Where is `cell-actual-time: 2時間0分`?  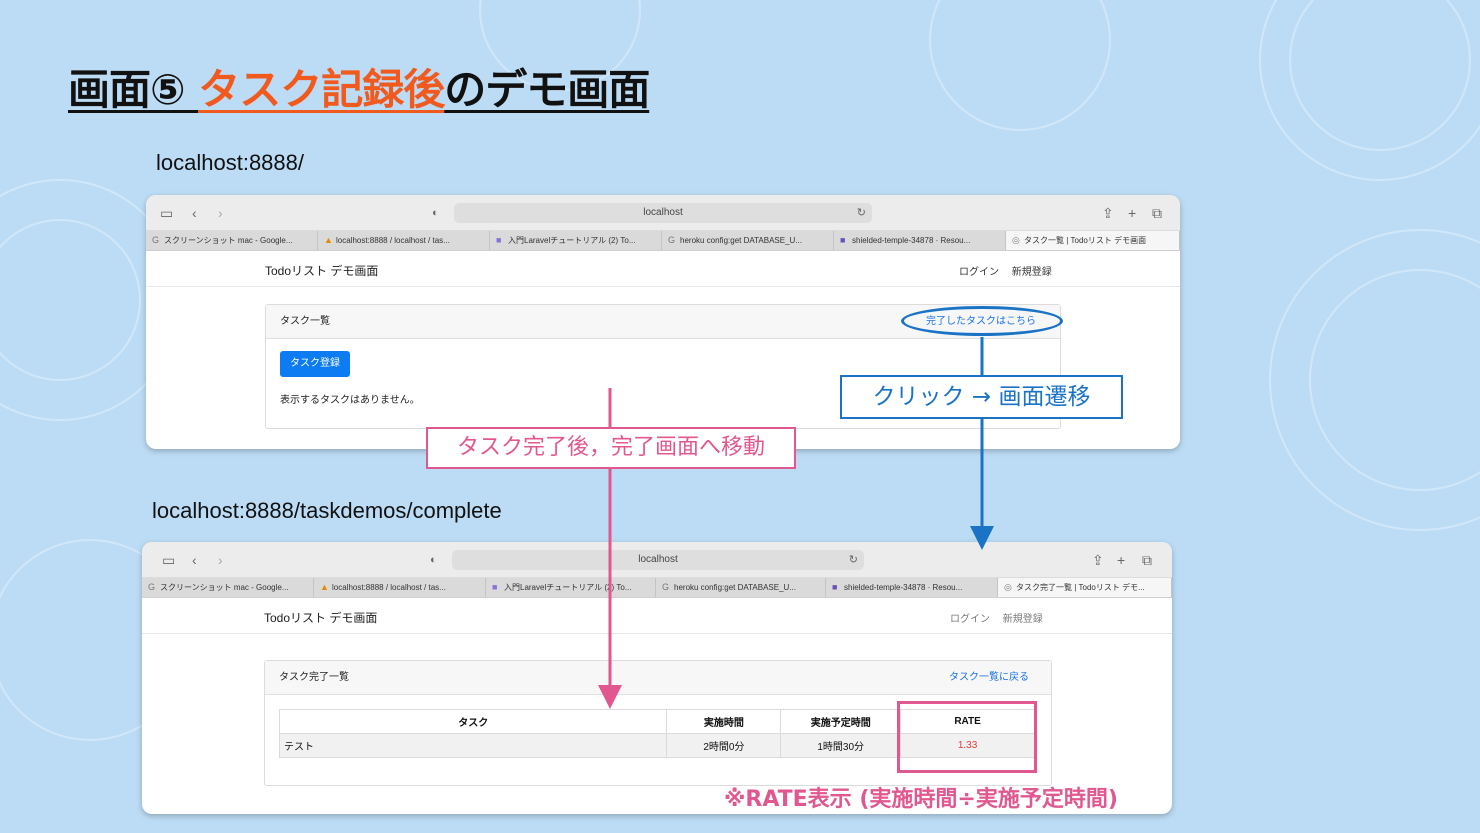 cell-actual-time: 2時間0分 is located at coordinates (724, 745).